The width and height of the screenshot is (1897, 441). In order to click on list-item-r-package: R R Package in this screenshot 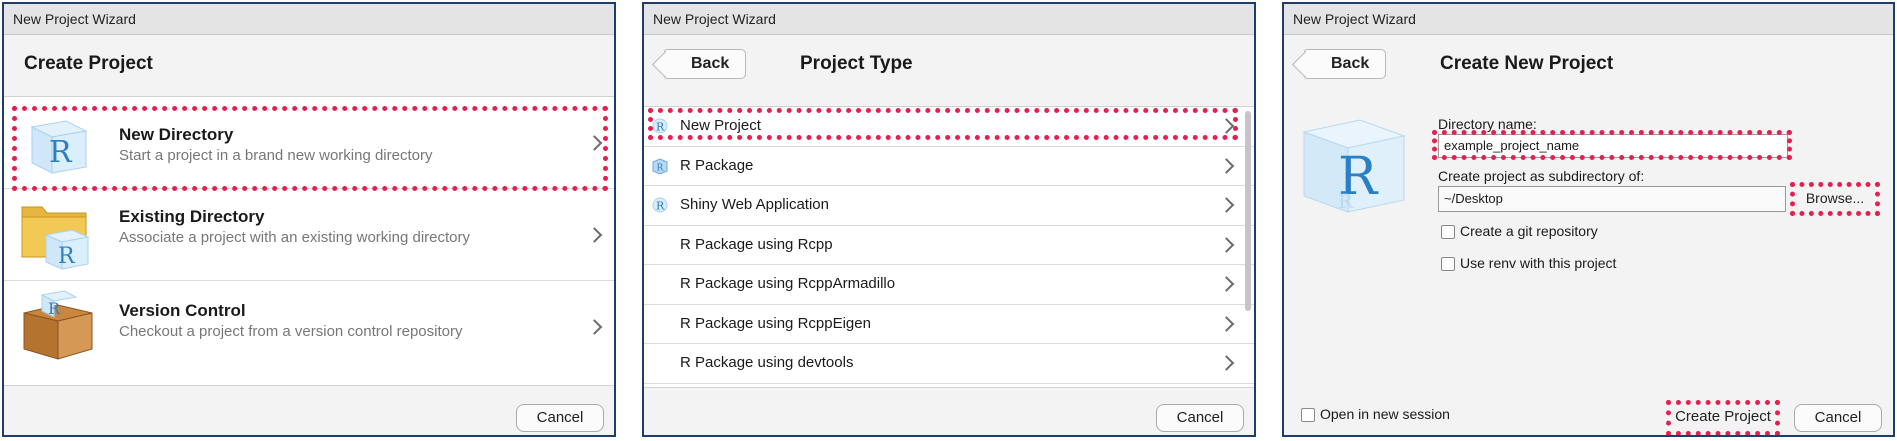, I will do `click(949, 166)`.